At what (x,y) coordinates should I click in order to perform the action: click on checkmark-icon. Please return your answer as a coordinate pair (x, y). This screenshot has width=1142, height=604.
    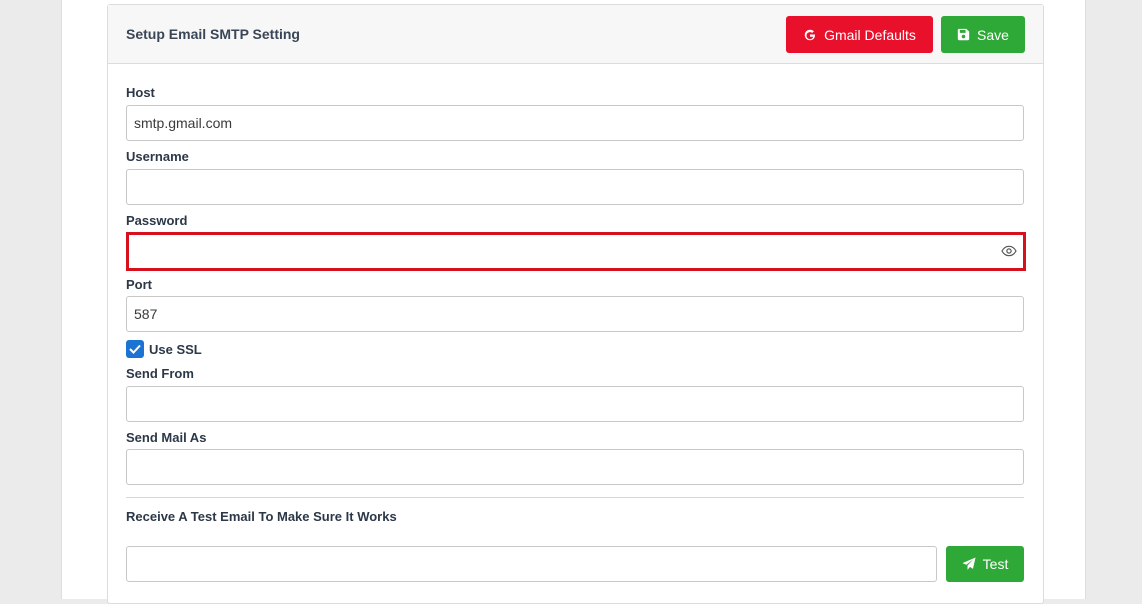
    Looking at the image, I should click on (135, 349).